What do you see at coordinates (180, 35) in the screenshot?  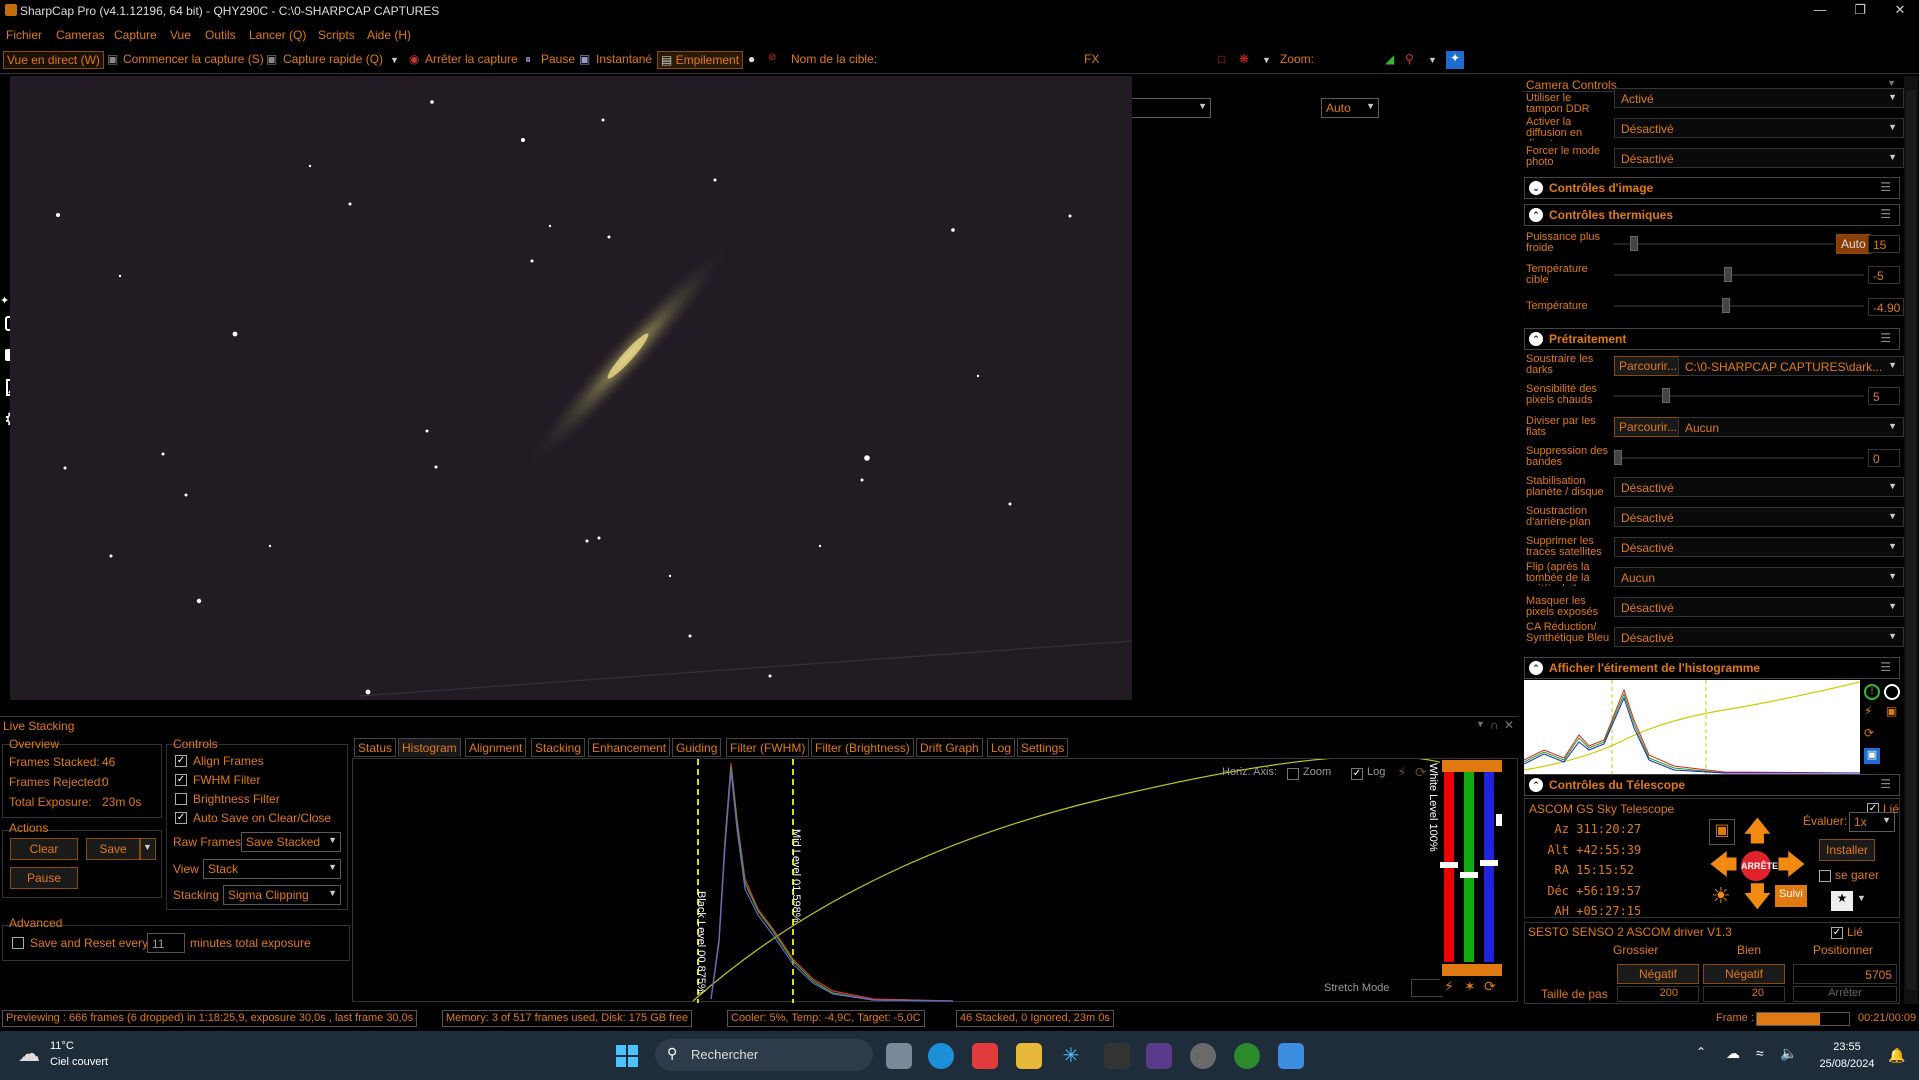 I see `menu-vue: Vue` at bounding box center [180, 35].